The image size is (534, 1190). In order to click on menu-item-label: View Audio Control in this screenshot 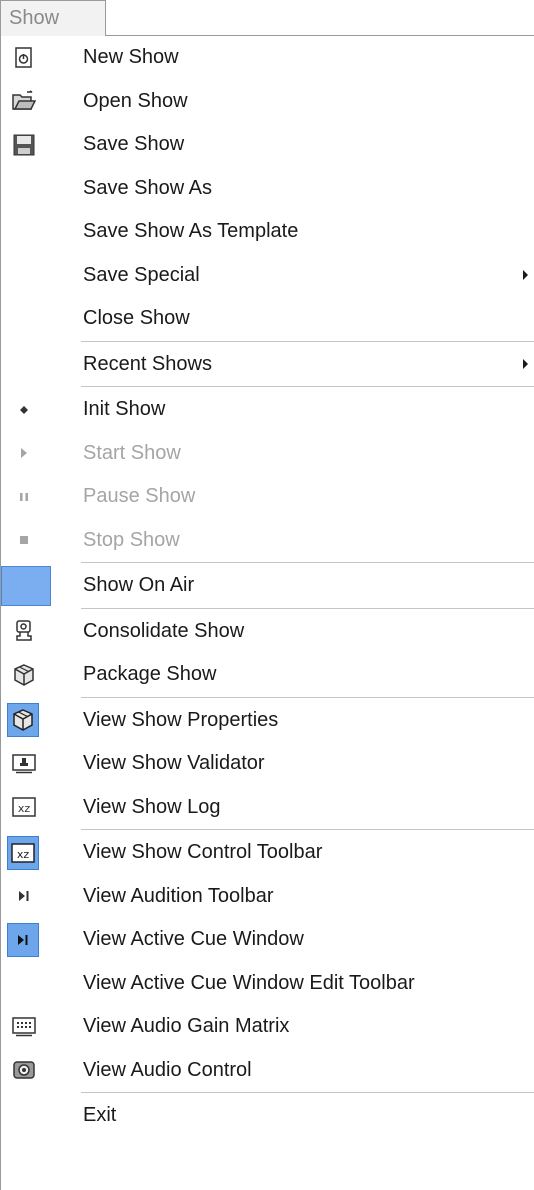, I will do `click(167, 1069)`.